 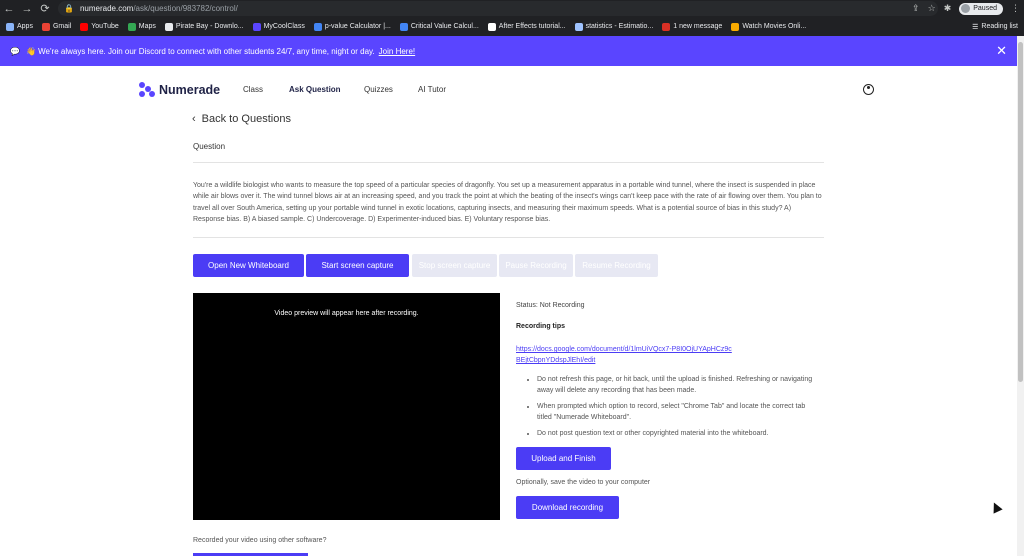 I want to click on back-to-questions-link: ‹ Back to Questions, so click(x=241, y=119).